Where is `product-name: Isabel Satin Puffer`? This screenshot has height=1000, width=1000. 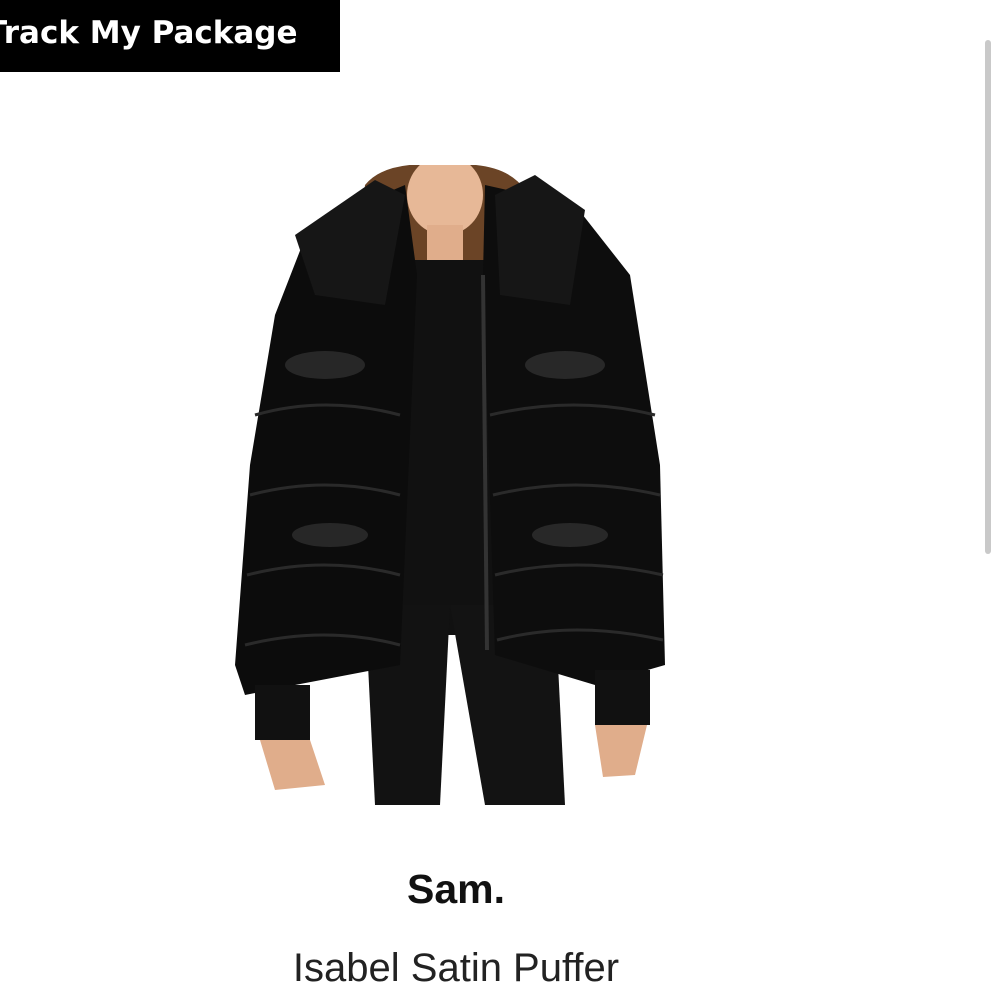 product-name: Isabel Satin Puffer is located at coordinates (456, 968).